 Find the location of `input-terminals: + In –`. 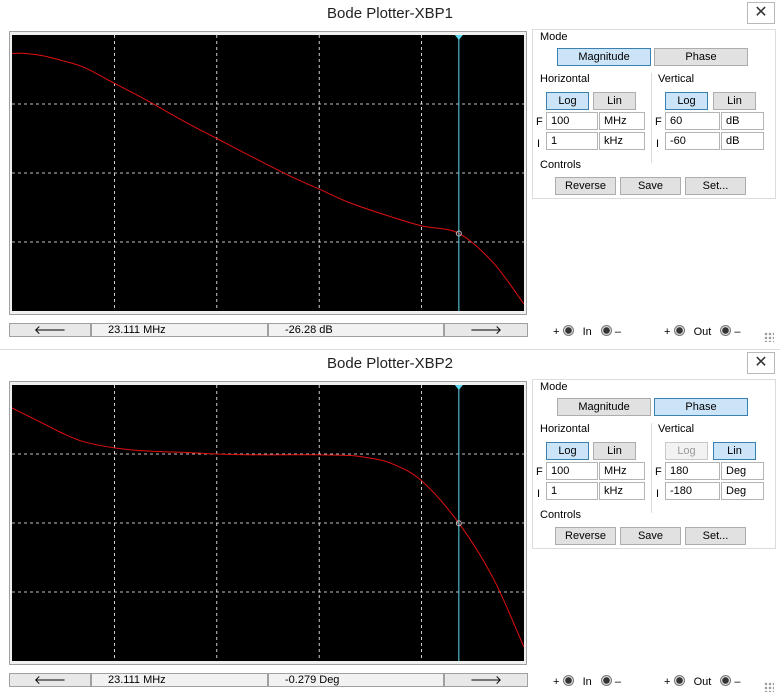

input-terminals: + In – is located at coordinates (587, 681).